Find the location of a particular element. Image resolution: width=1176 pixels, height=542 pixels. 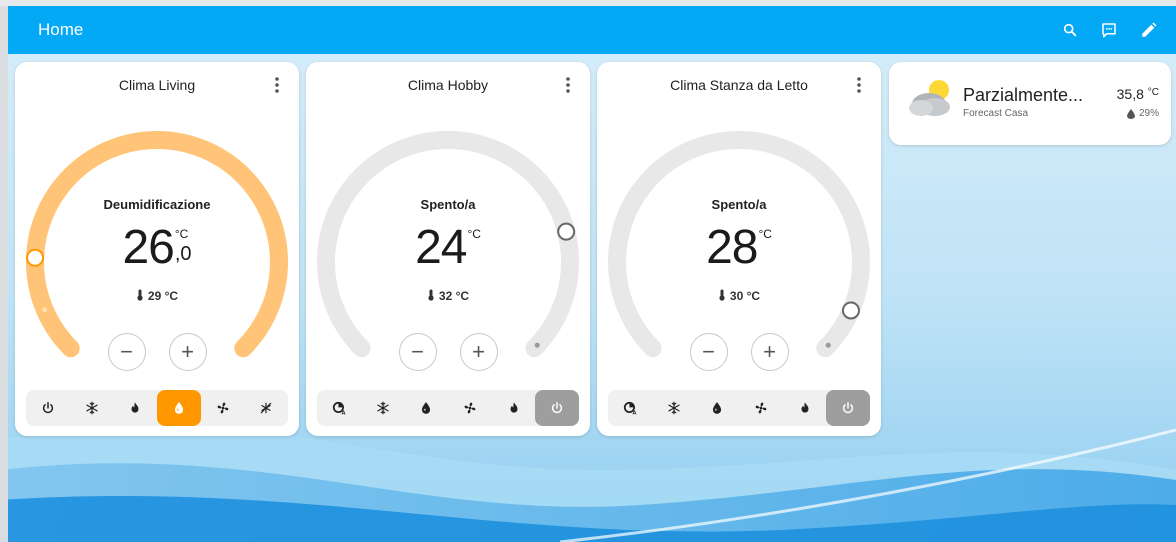

weather-location: Forecast Casa is located at coordinates (996, 113).